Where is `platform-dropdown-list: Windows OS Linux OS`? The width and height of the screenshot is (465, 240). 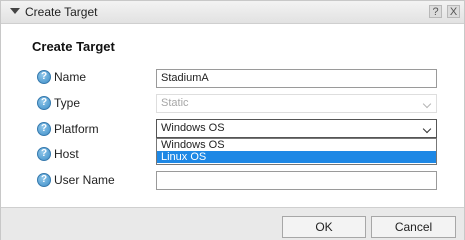 platform-dropdown-list: Windows OS Linux OS is located at coordinates (296, 151).